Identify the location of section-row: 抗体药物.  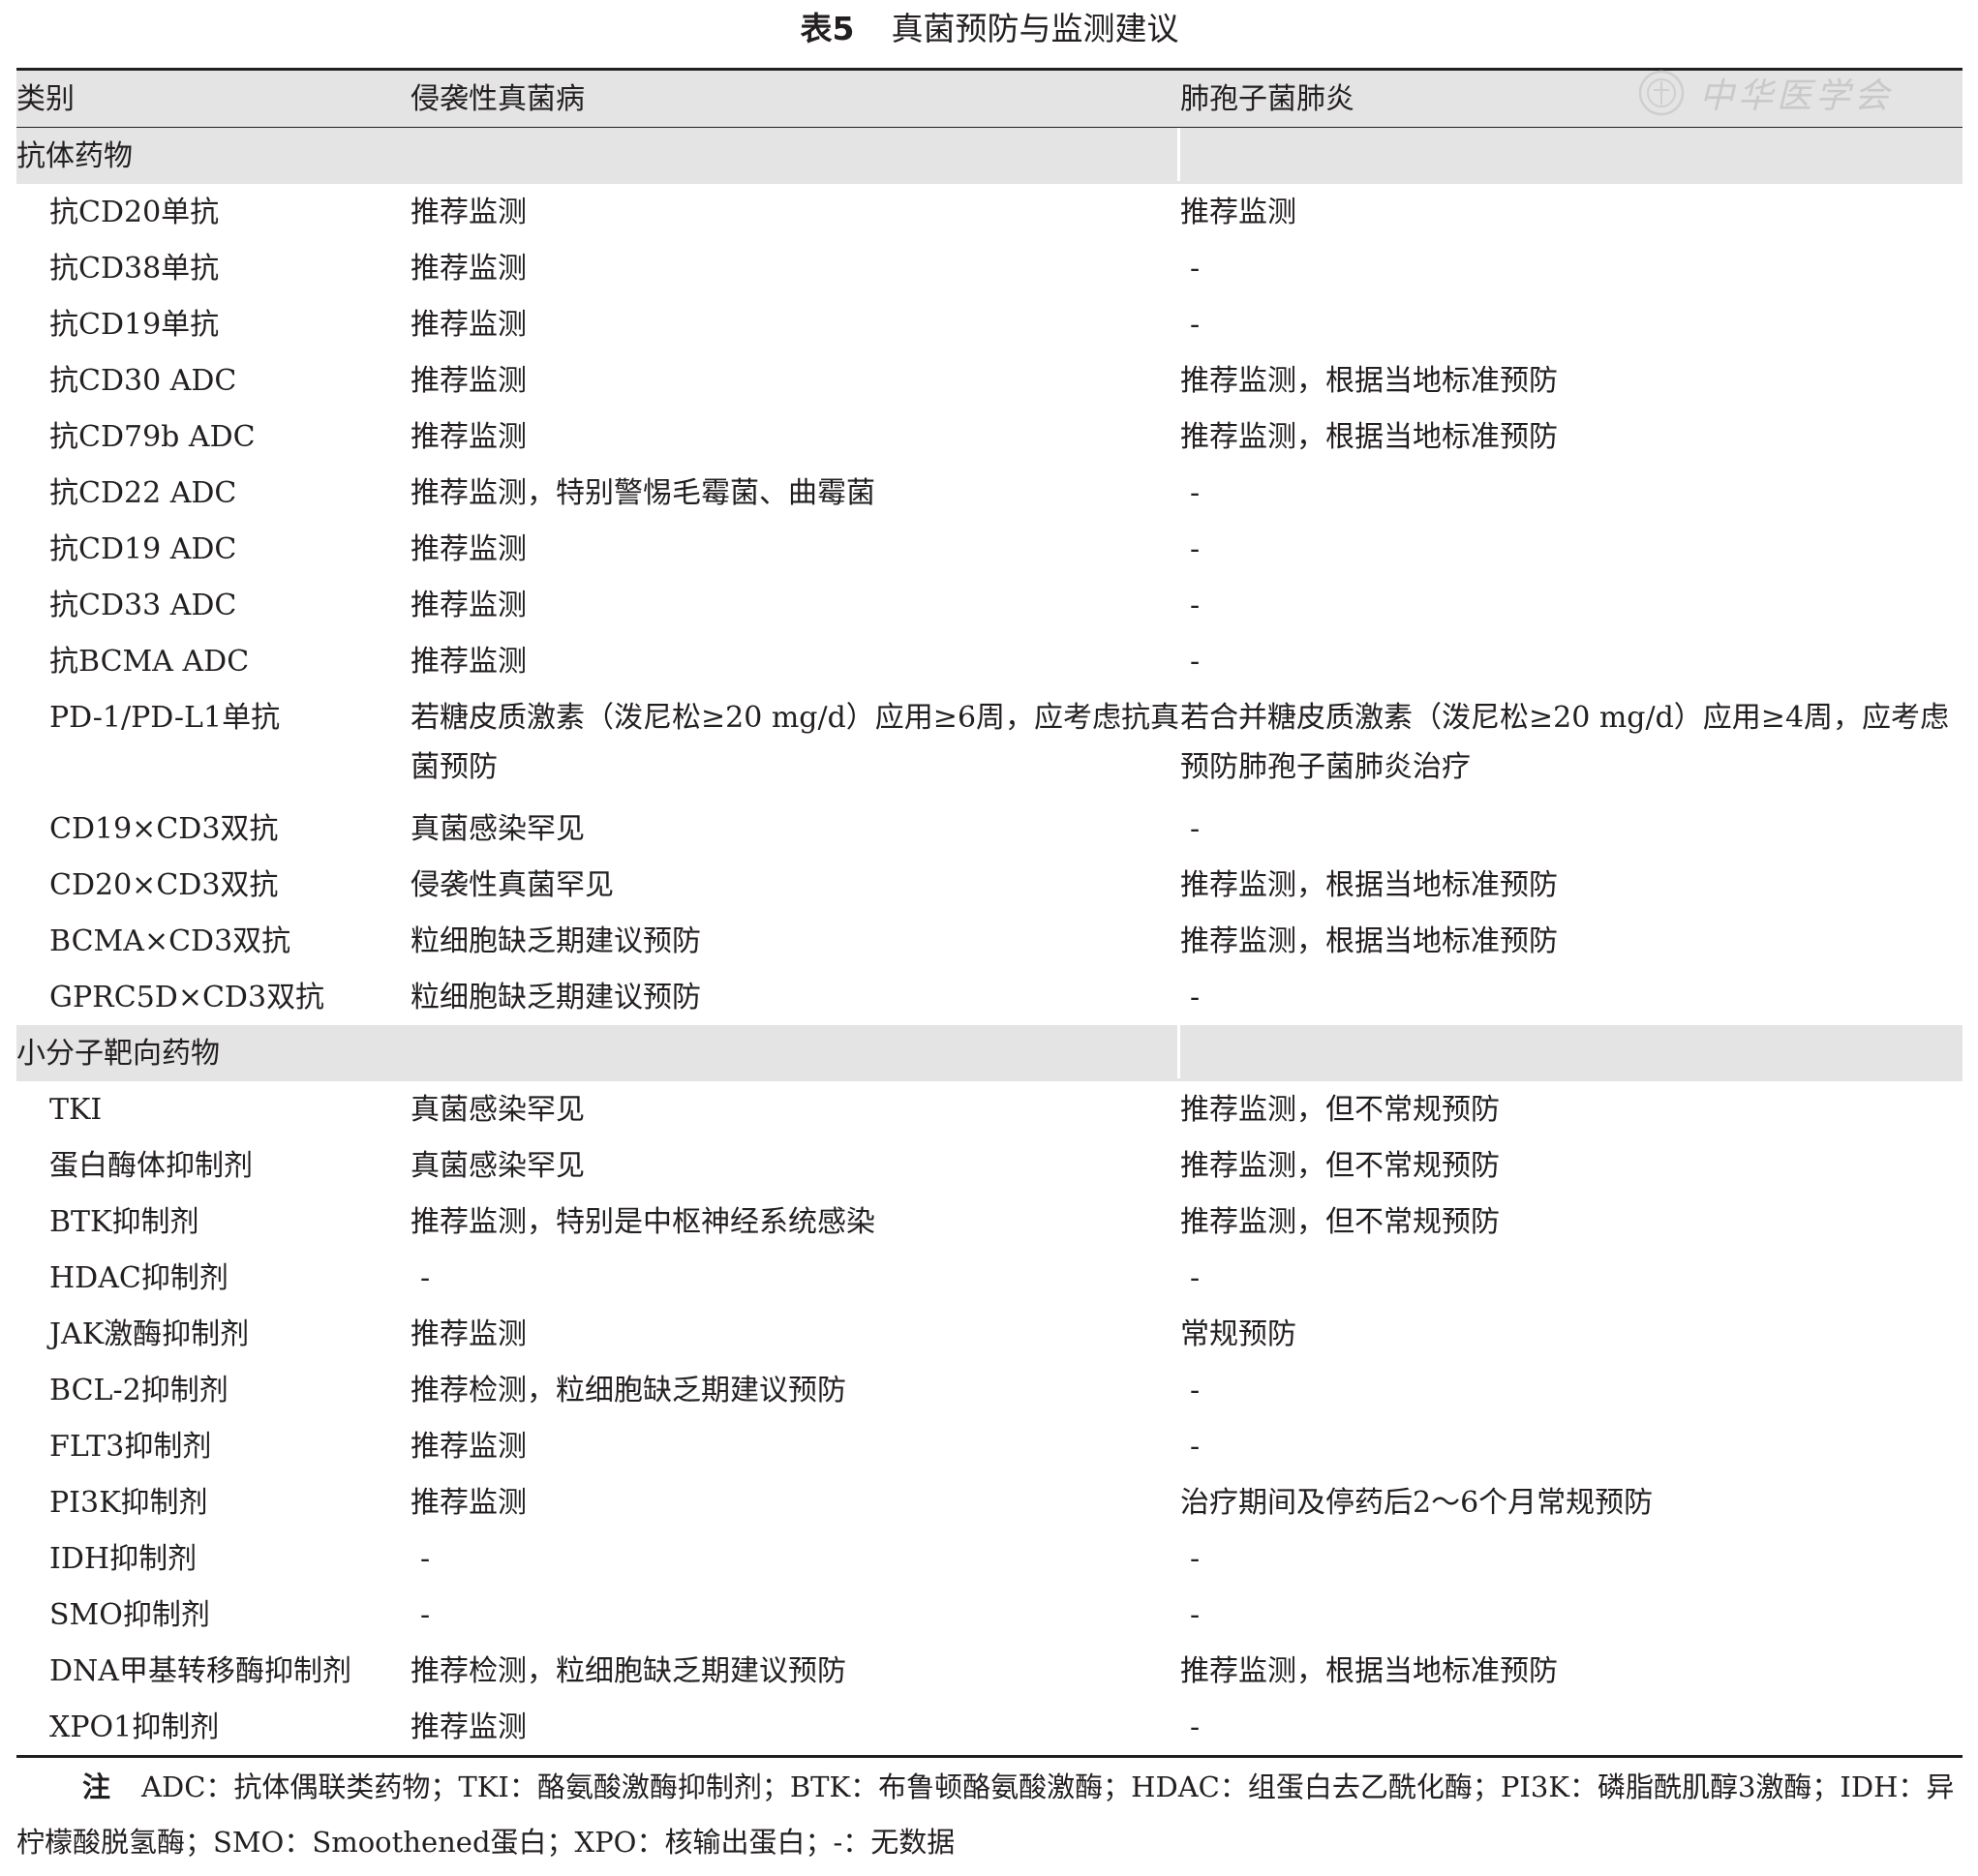
(989, 156).